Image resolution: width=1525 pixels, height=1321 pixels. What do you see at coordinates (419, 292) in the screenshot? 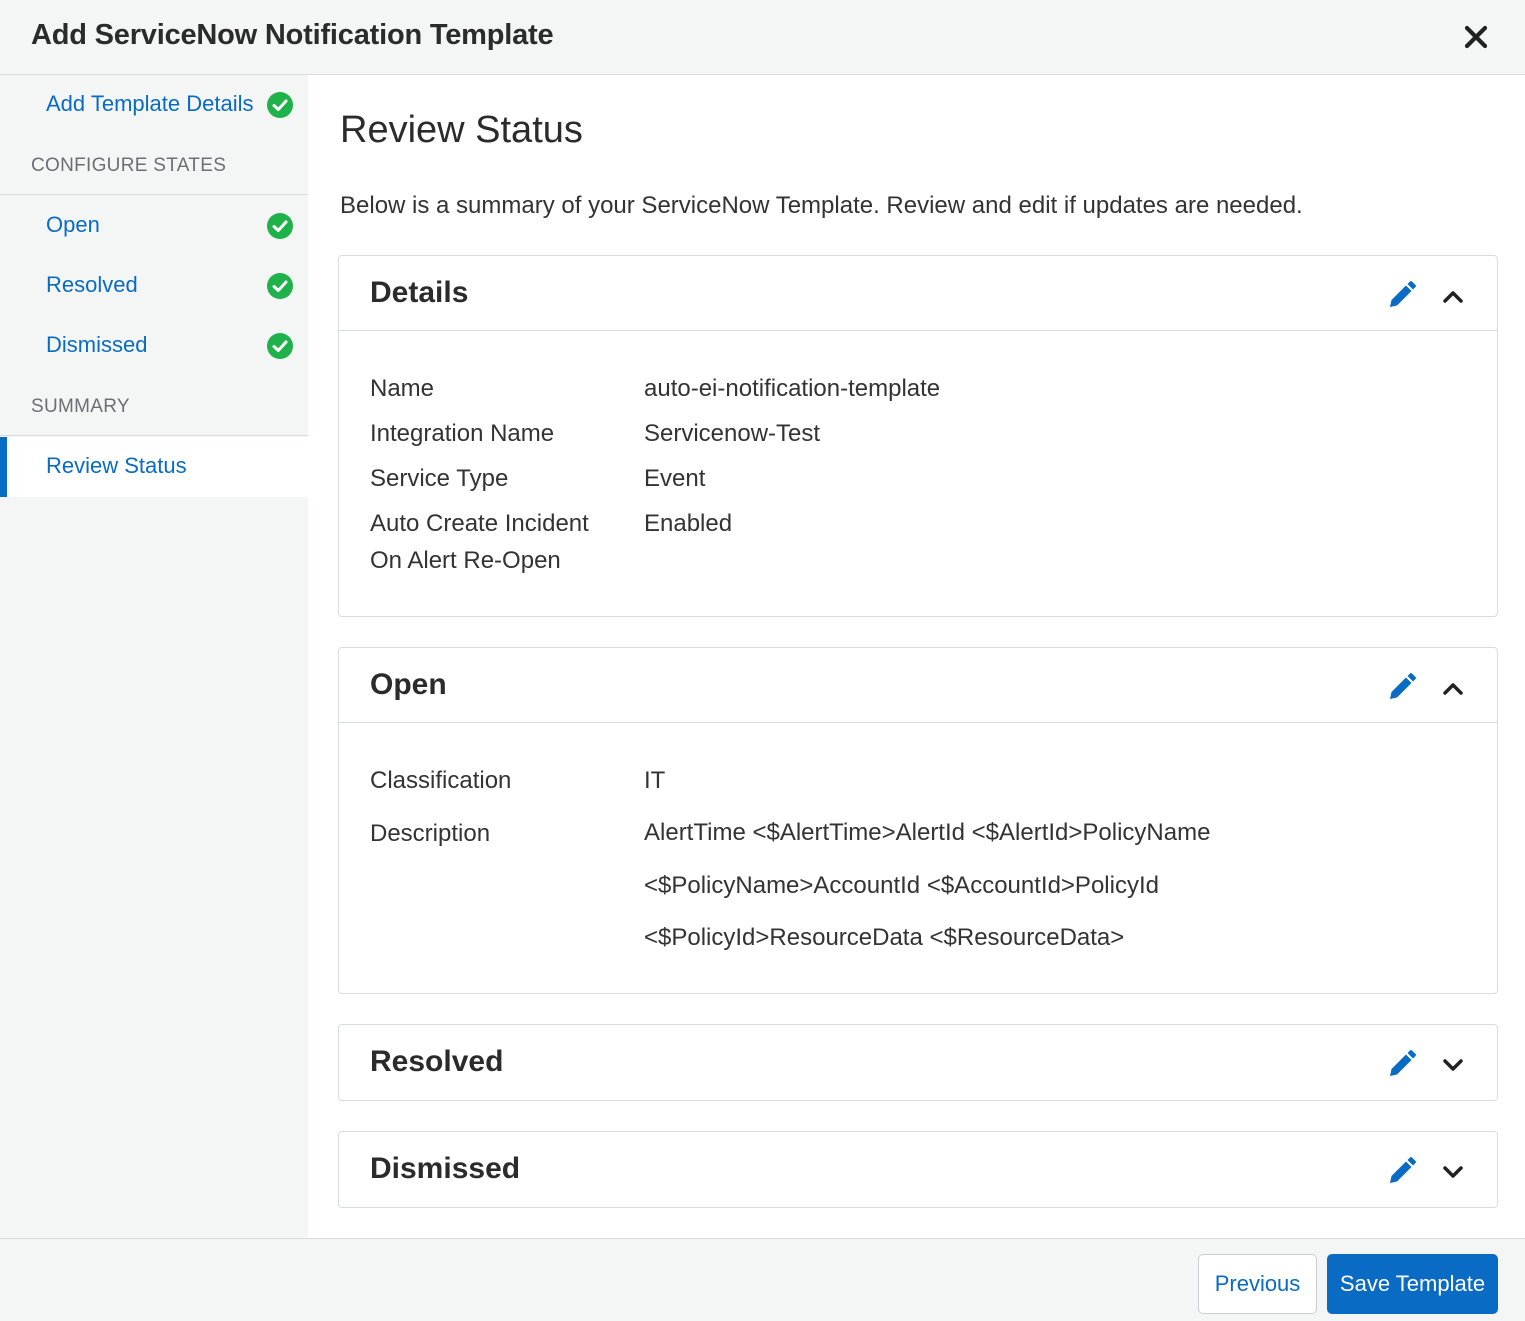
I see `card-title: Details` at bounding box center [419, 292].